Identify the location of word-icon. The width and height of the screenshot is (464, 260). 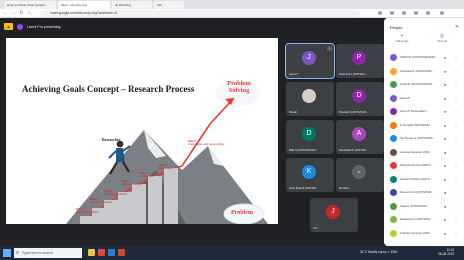
(111, 252).